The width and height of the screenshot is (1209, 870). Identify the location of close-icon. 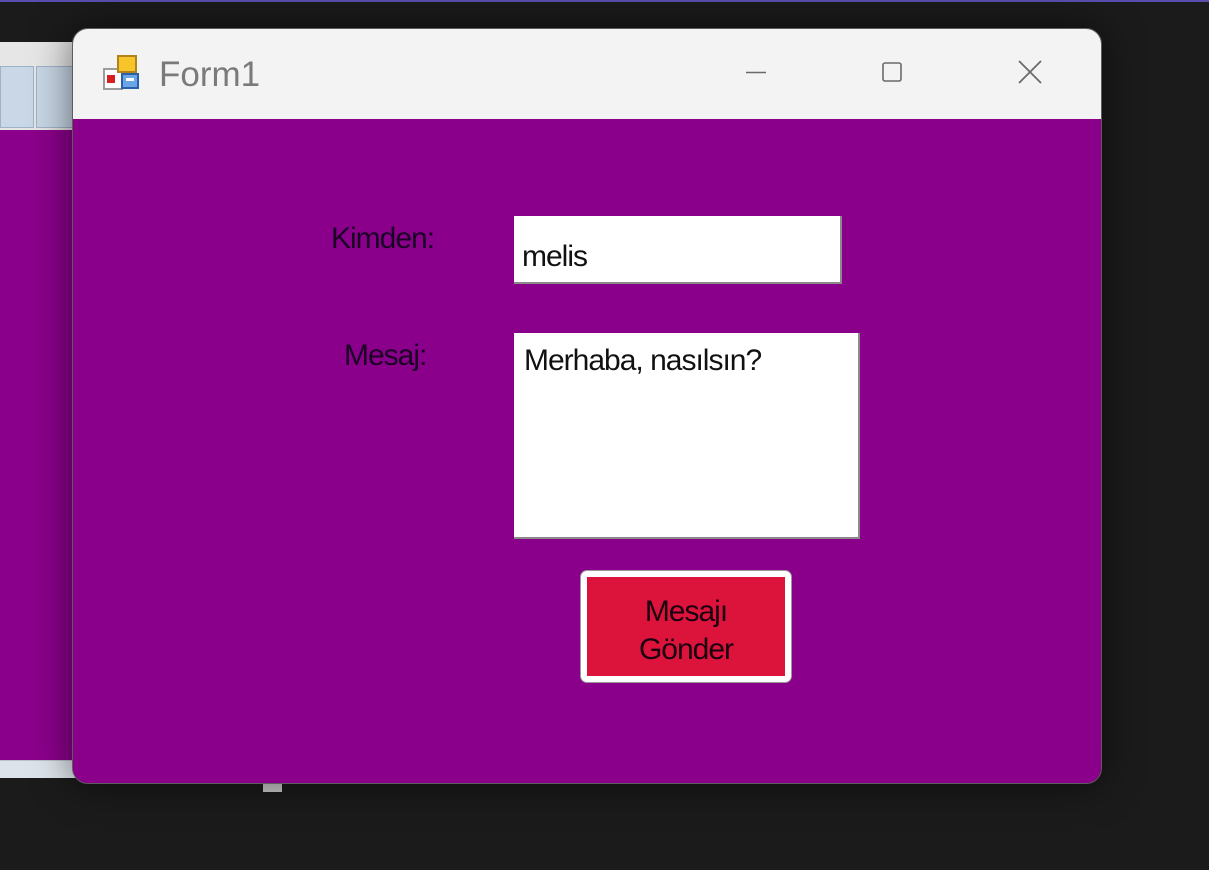
(1030, 72).